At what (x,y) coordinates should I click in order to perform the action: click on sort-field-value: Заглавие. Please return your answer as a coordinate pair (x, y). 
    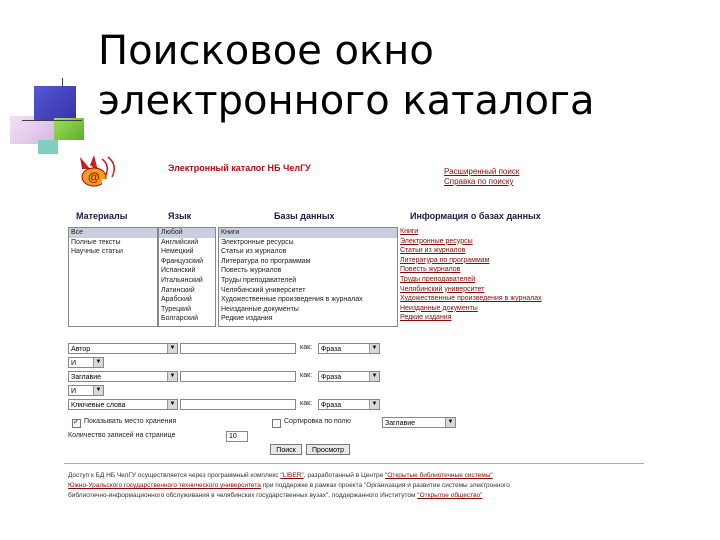
    Looking at the image, I should click on (400, 423).